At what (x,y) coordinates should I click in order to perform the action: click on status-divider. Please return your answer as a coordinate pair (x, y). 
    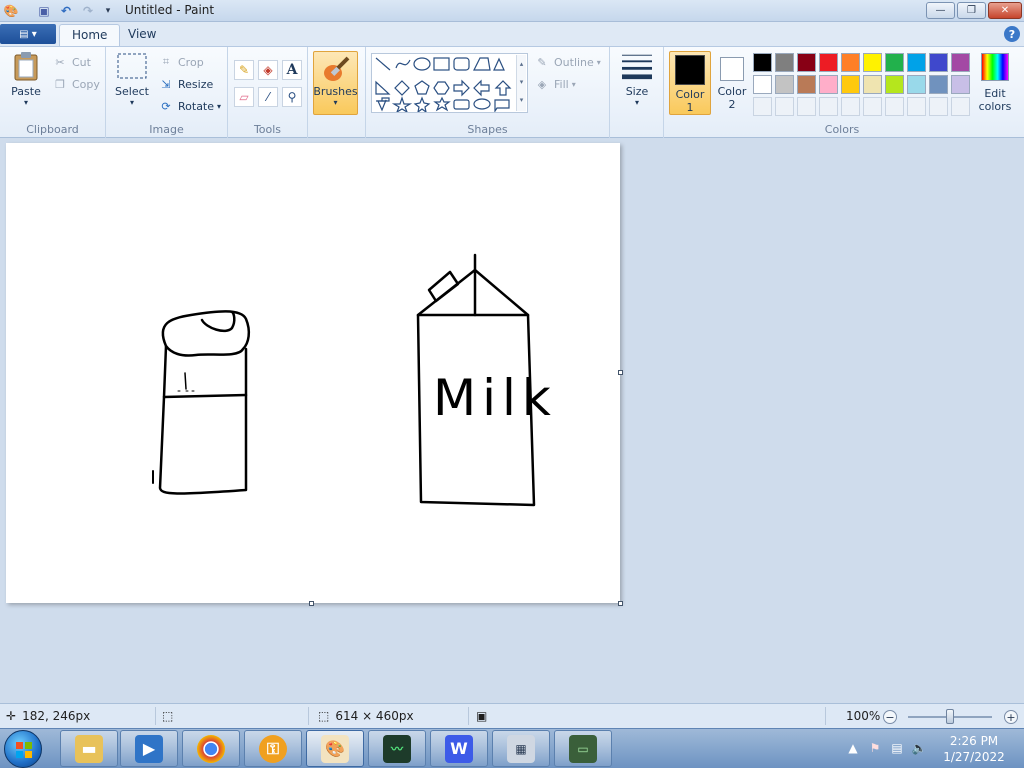
    Looking at the image, I should click on (825, 716).